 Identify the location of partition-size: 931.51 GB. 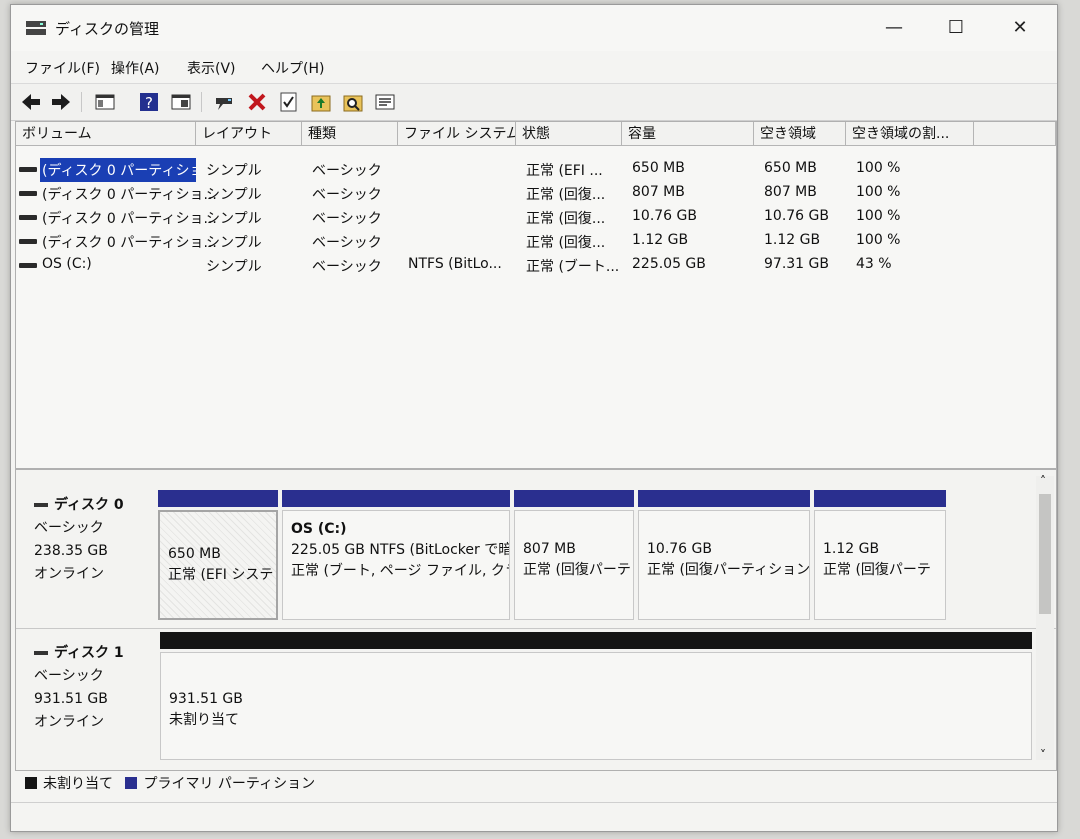
(206, 699).